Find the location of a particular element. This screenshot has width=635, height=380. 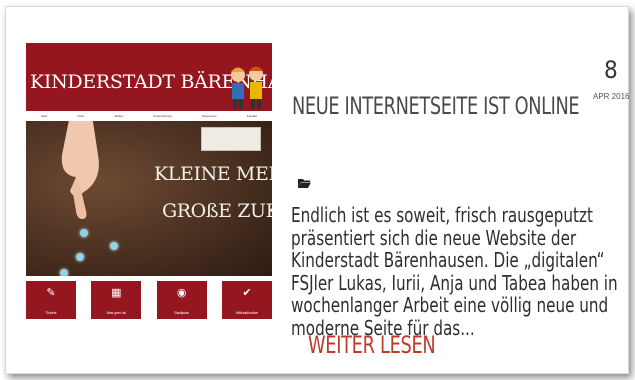

button-label: Tickets is located at coordinates (51, 313).